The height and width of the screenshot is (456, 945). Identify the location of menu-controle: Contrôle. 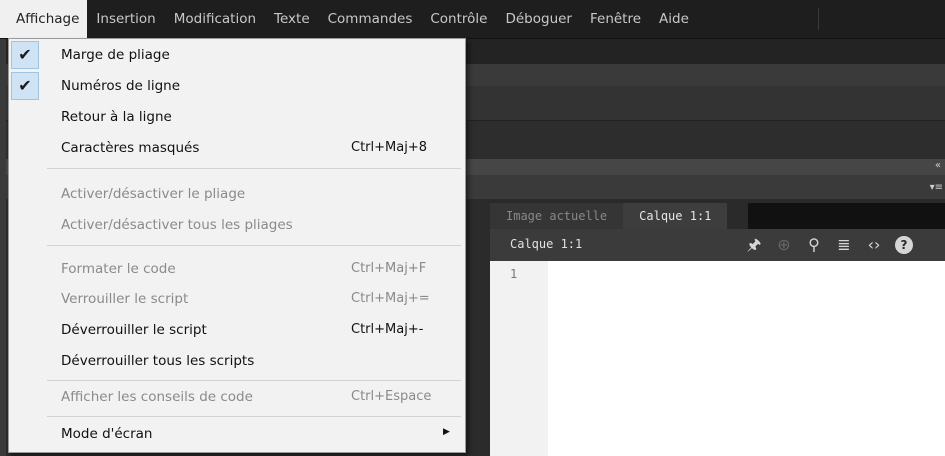
(458, 19).